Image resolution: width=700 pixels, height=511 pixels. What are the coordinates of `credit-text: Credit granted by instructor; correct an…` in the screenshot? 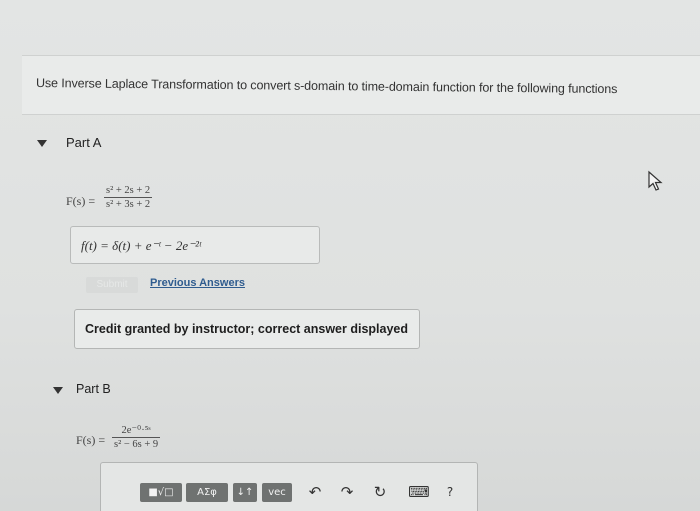 It's located at (246, 329).